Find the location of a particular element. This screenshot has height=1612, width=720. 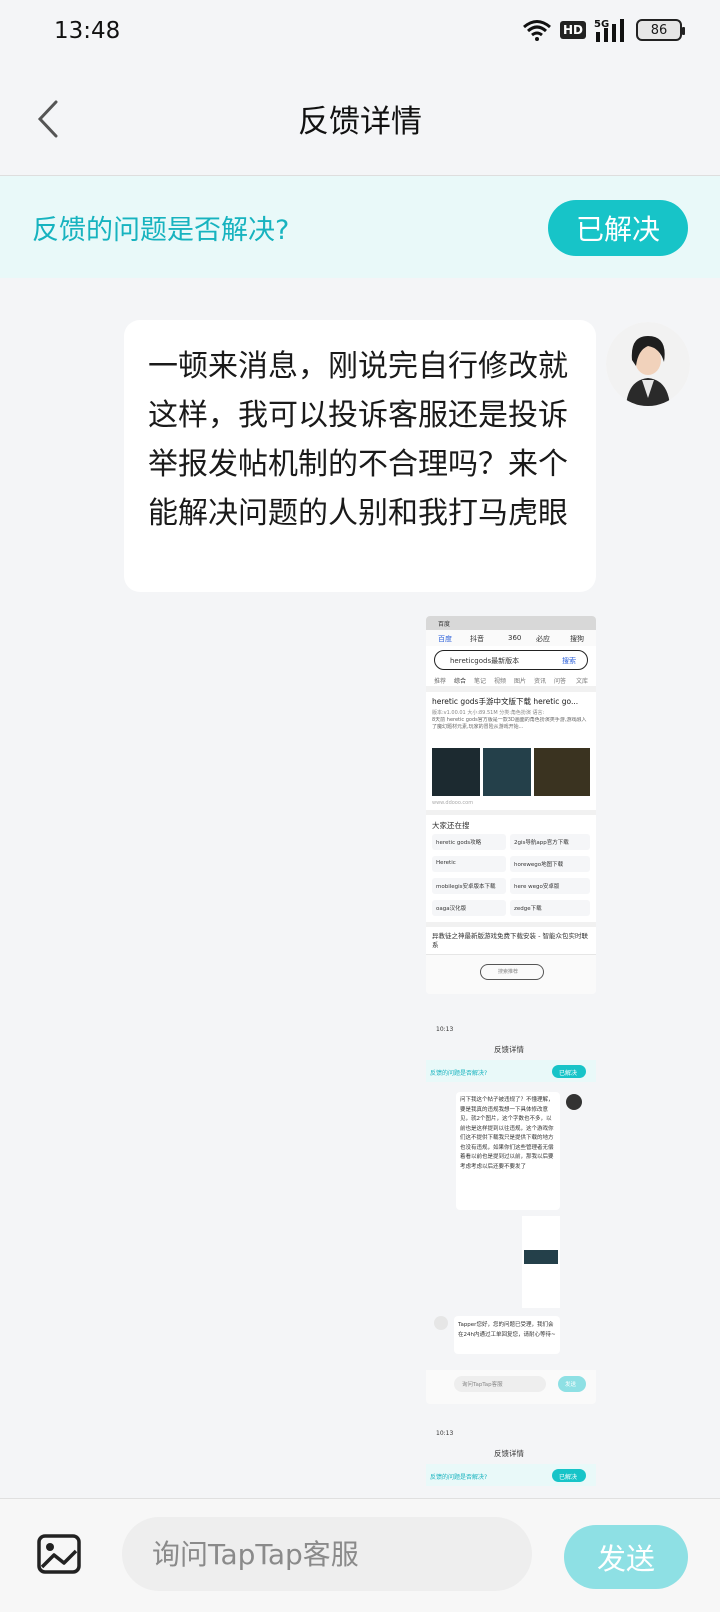

mini-related-item: 2gis导航app官方下载 is located at coordinates (541, 843).